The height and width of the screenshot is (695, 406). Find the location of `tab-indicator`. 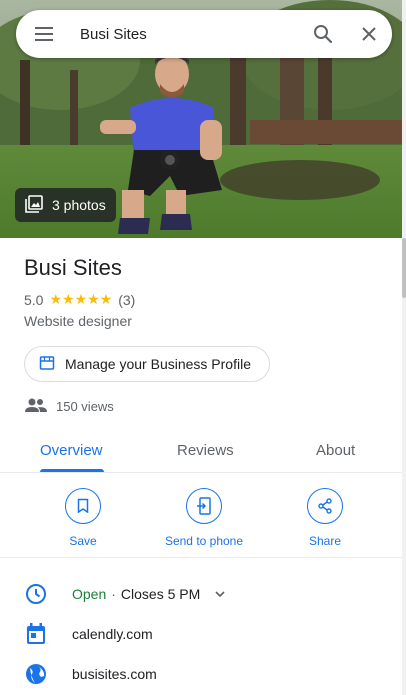

tab-indicator is located at coordinates (72, 470).